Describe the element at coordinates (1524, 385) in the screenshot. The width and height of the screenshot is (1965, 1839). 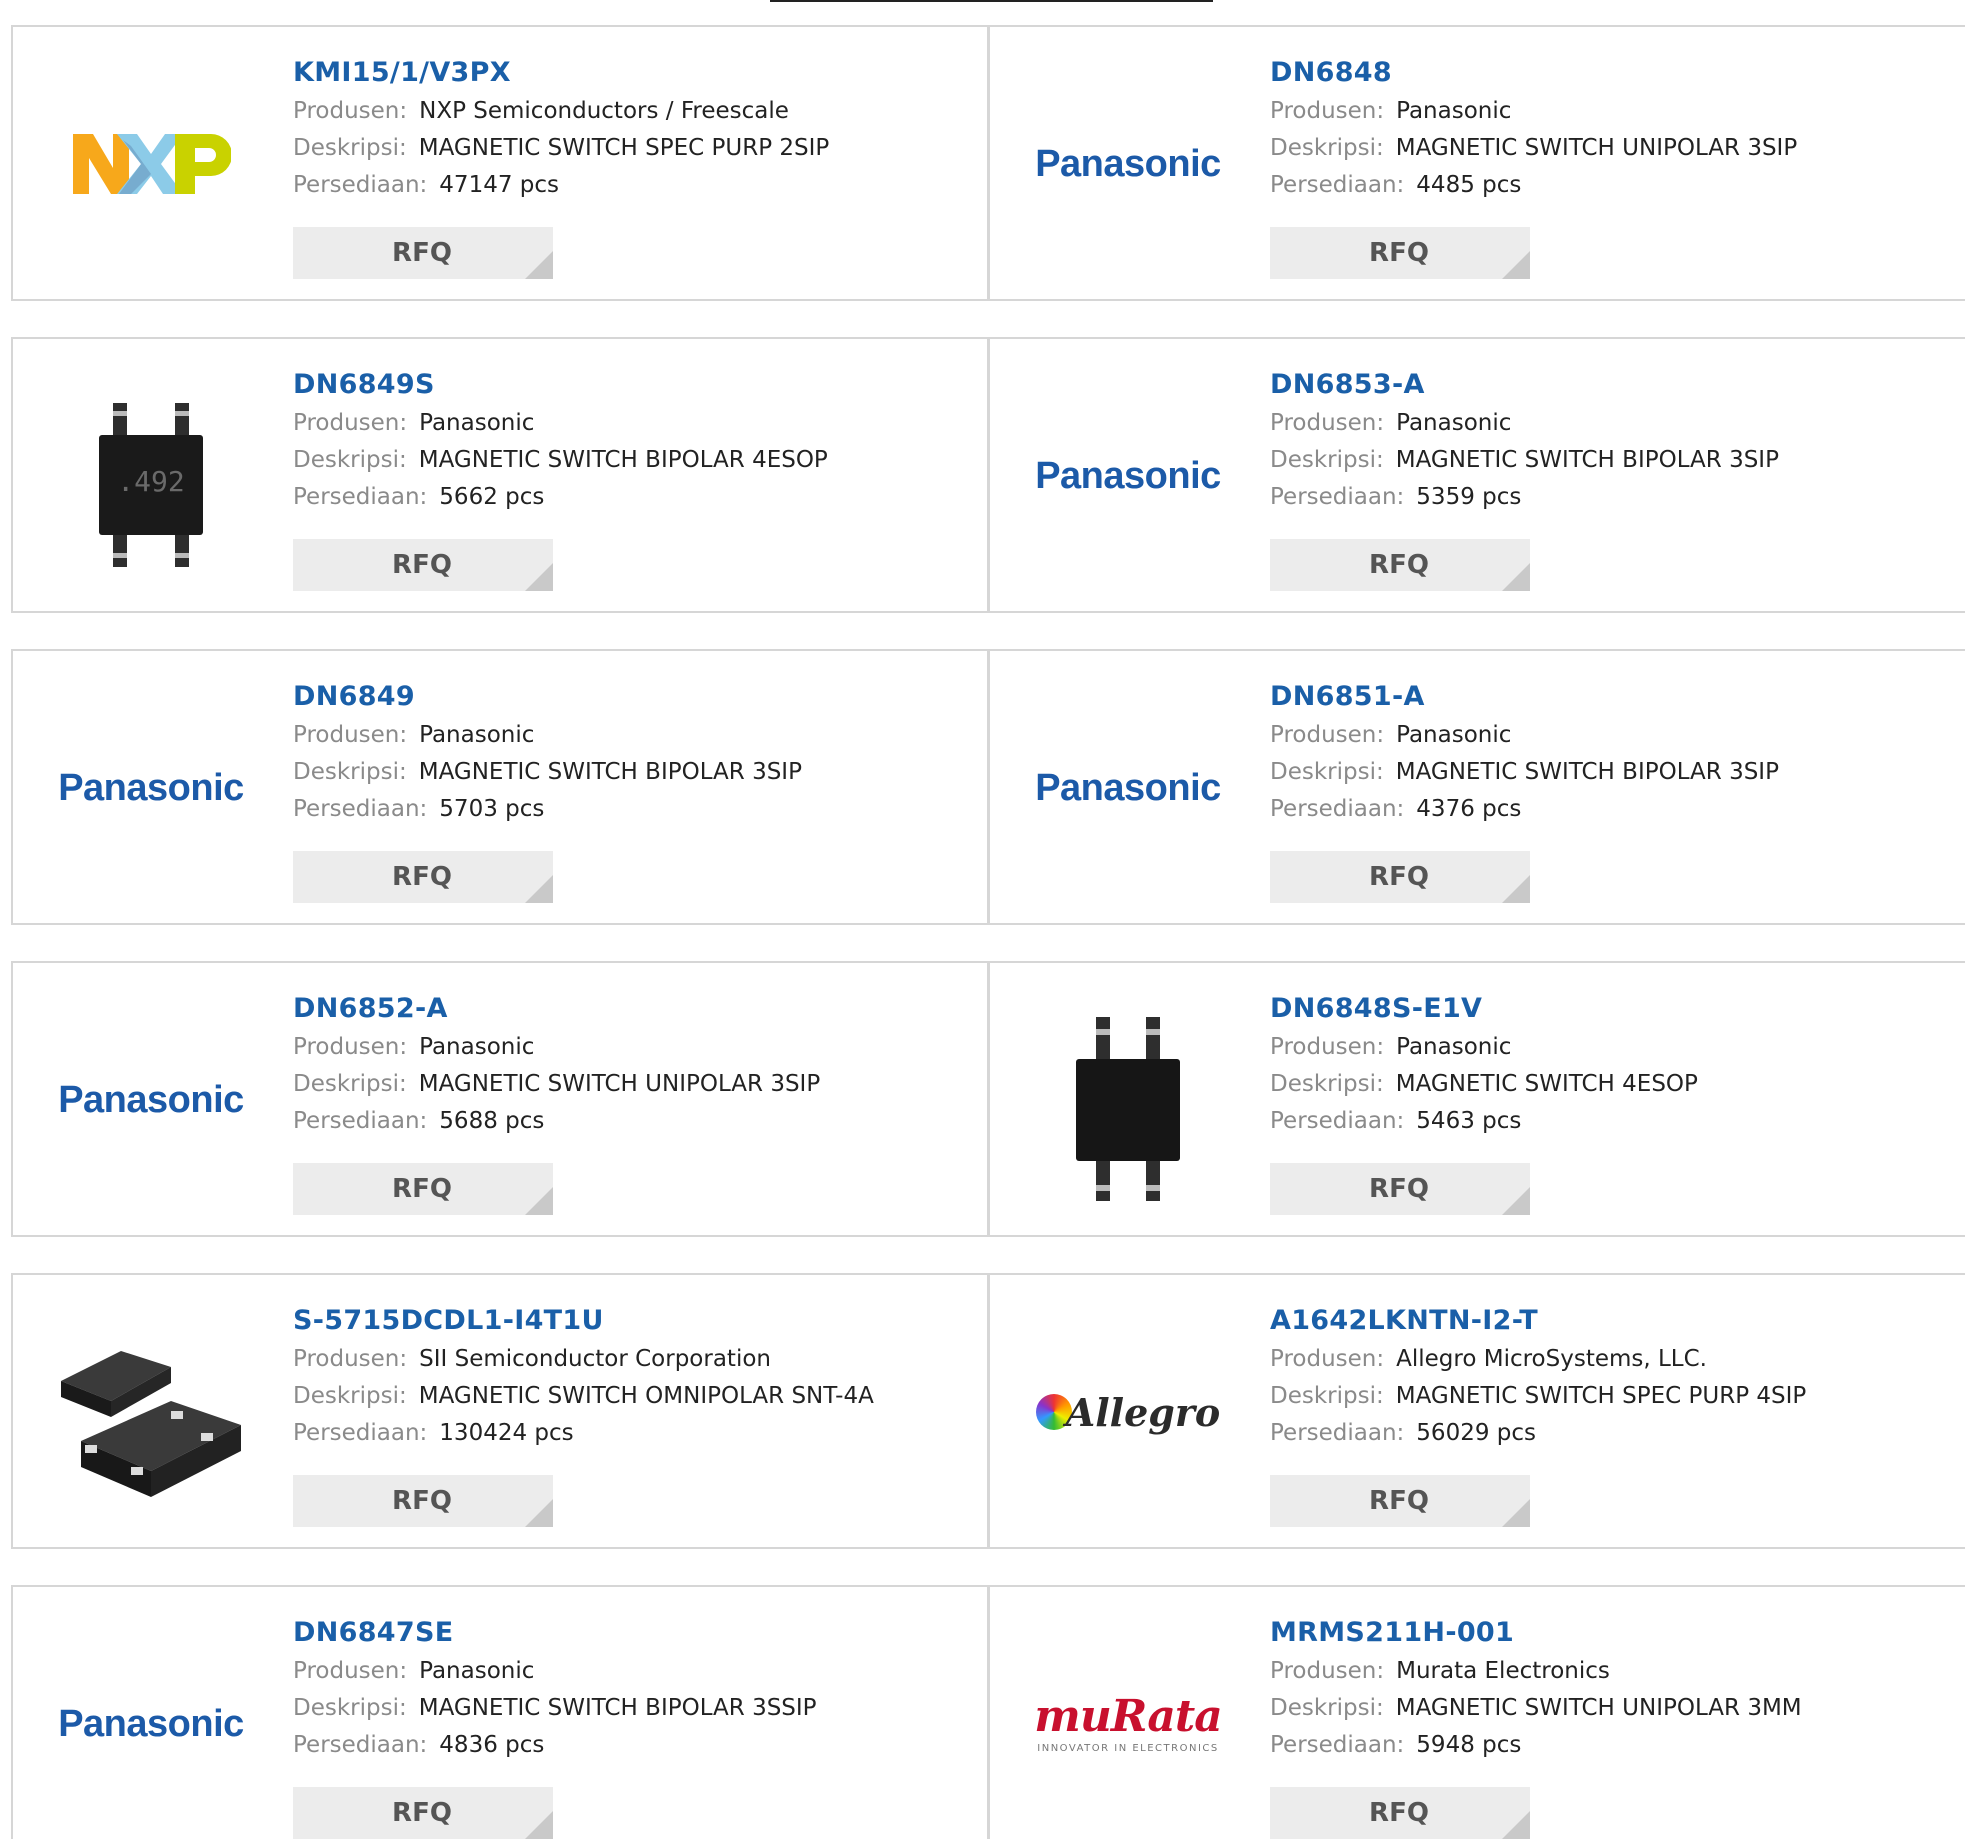
I see `part-number-link: DN6853-A` at that location.